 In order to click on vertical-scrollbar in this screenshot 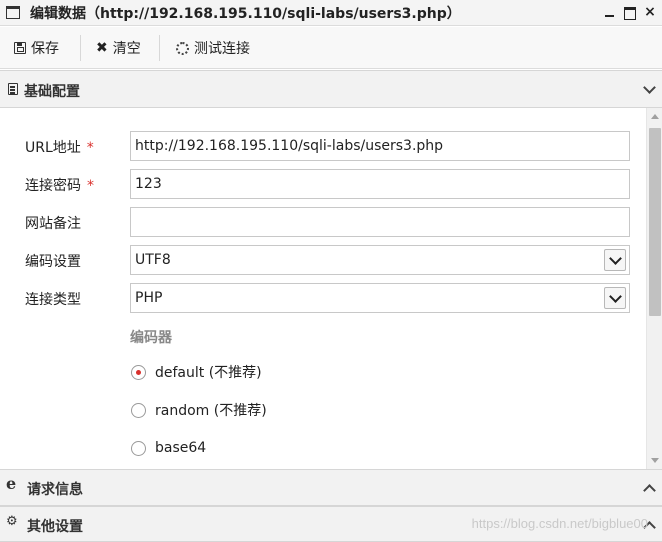, I will do `click(654, 288)`.